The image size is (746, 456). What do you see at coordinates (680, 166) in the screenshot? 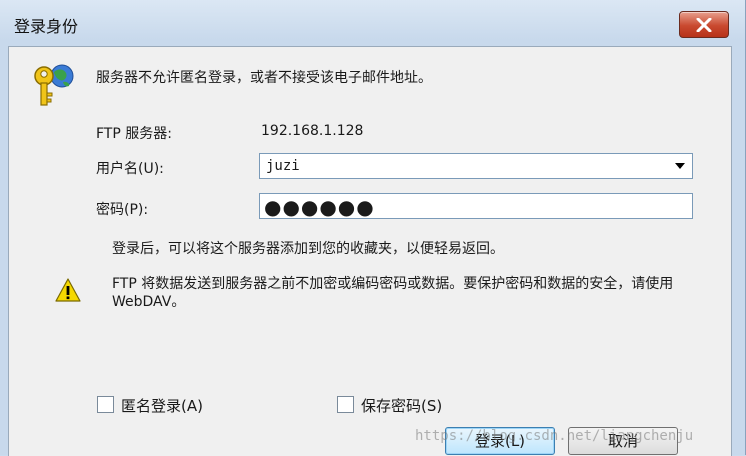
I see `chevron-down-icon` at bounding box center [680, 166].